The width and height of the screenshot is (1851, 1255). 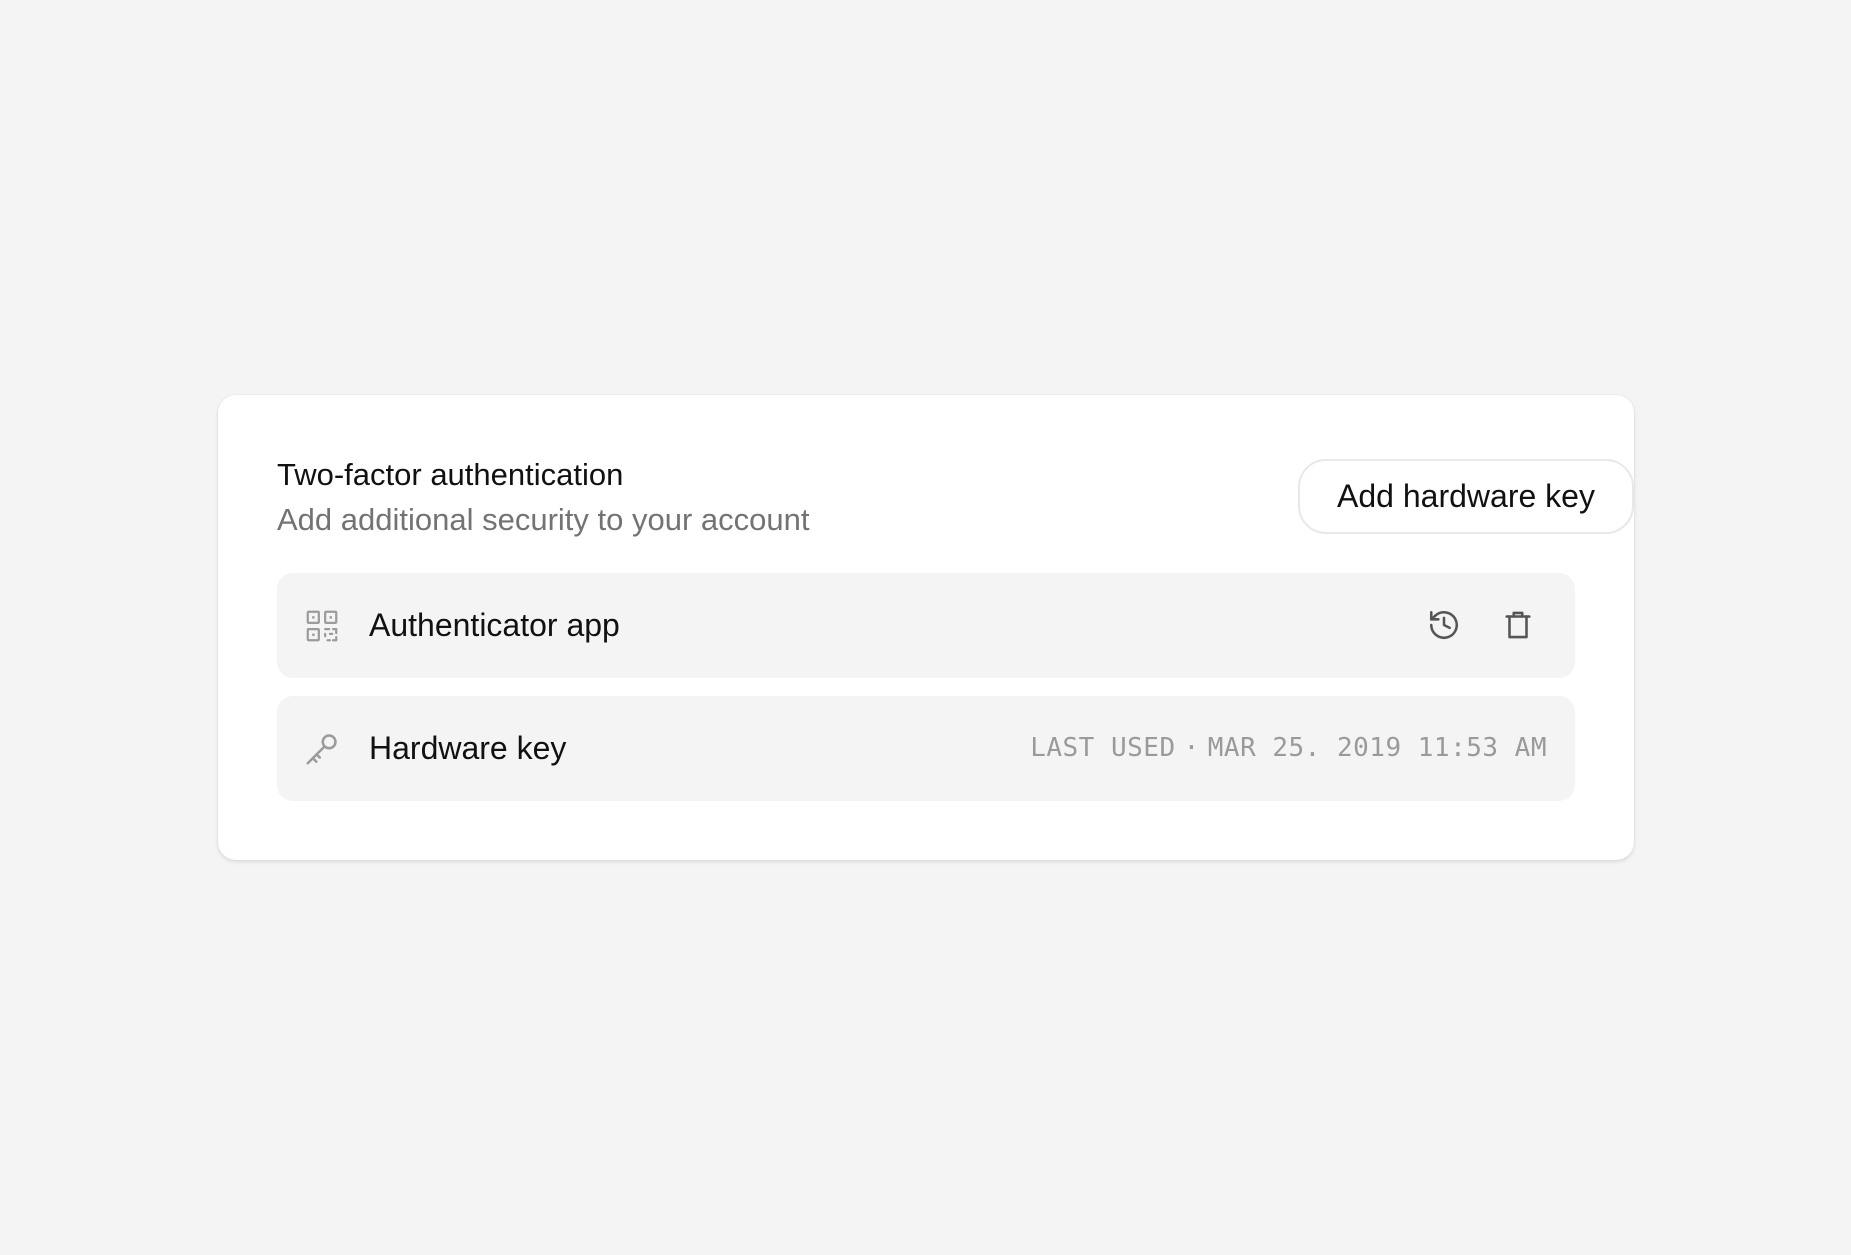 I want to click on history-button, so click(x=1444, y=625).